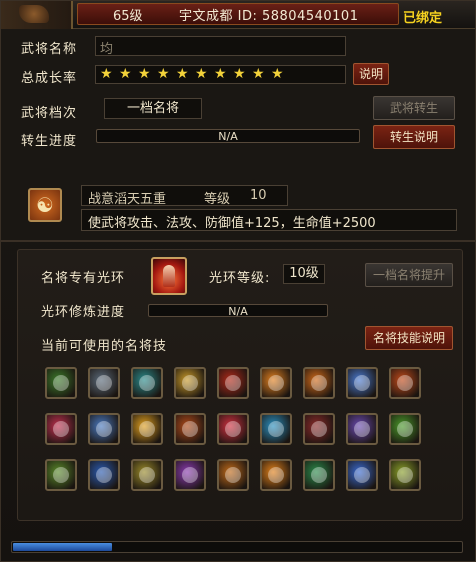  What do you see at coordinates (61, 383) in the screenshot?
I see `skill-1-icon` at bounding box center [61, 383].